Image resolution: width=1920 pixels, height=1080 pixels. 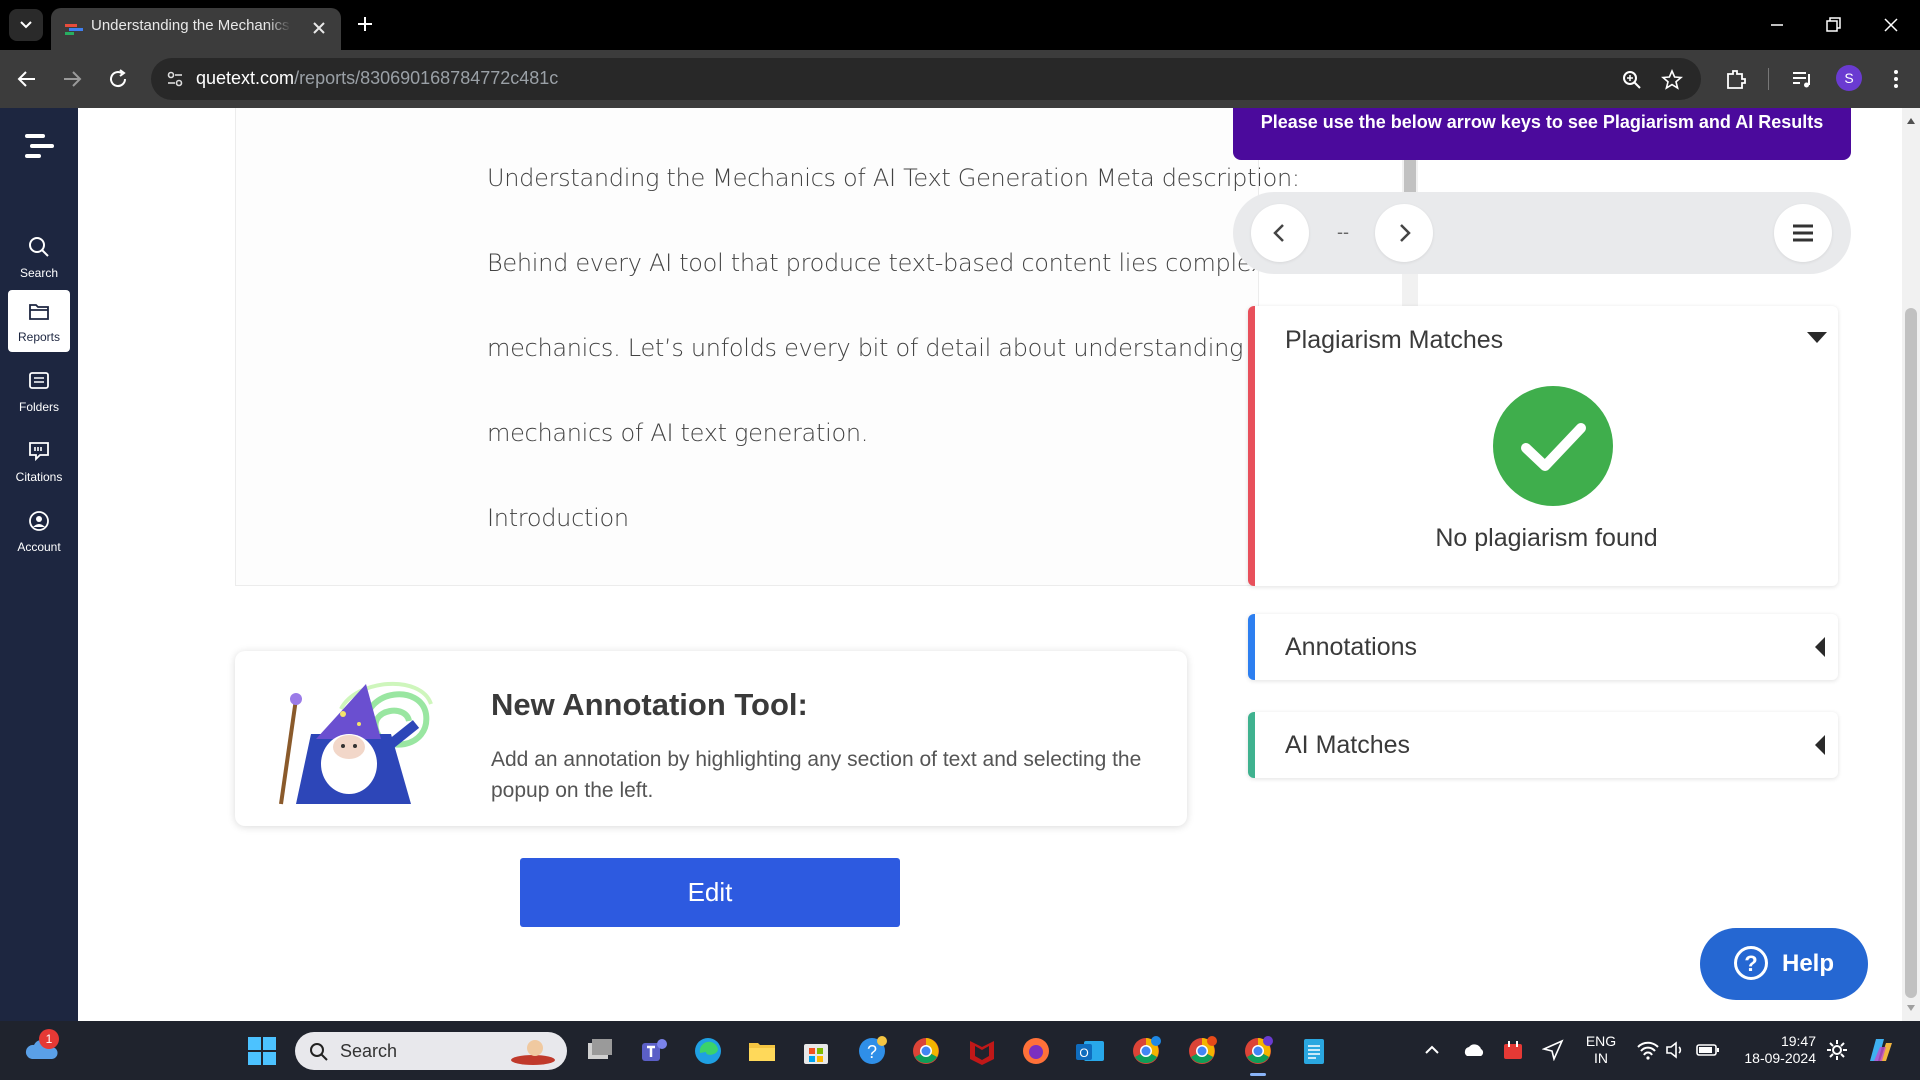 I want to click on page-scrollbar, so click(x=1911, y=564).